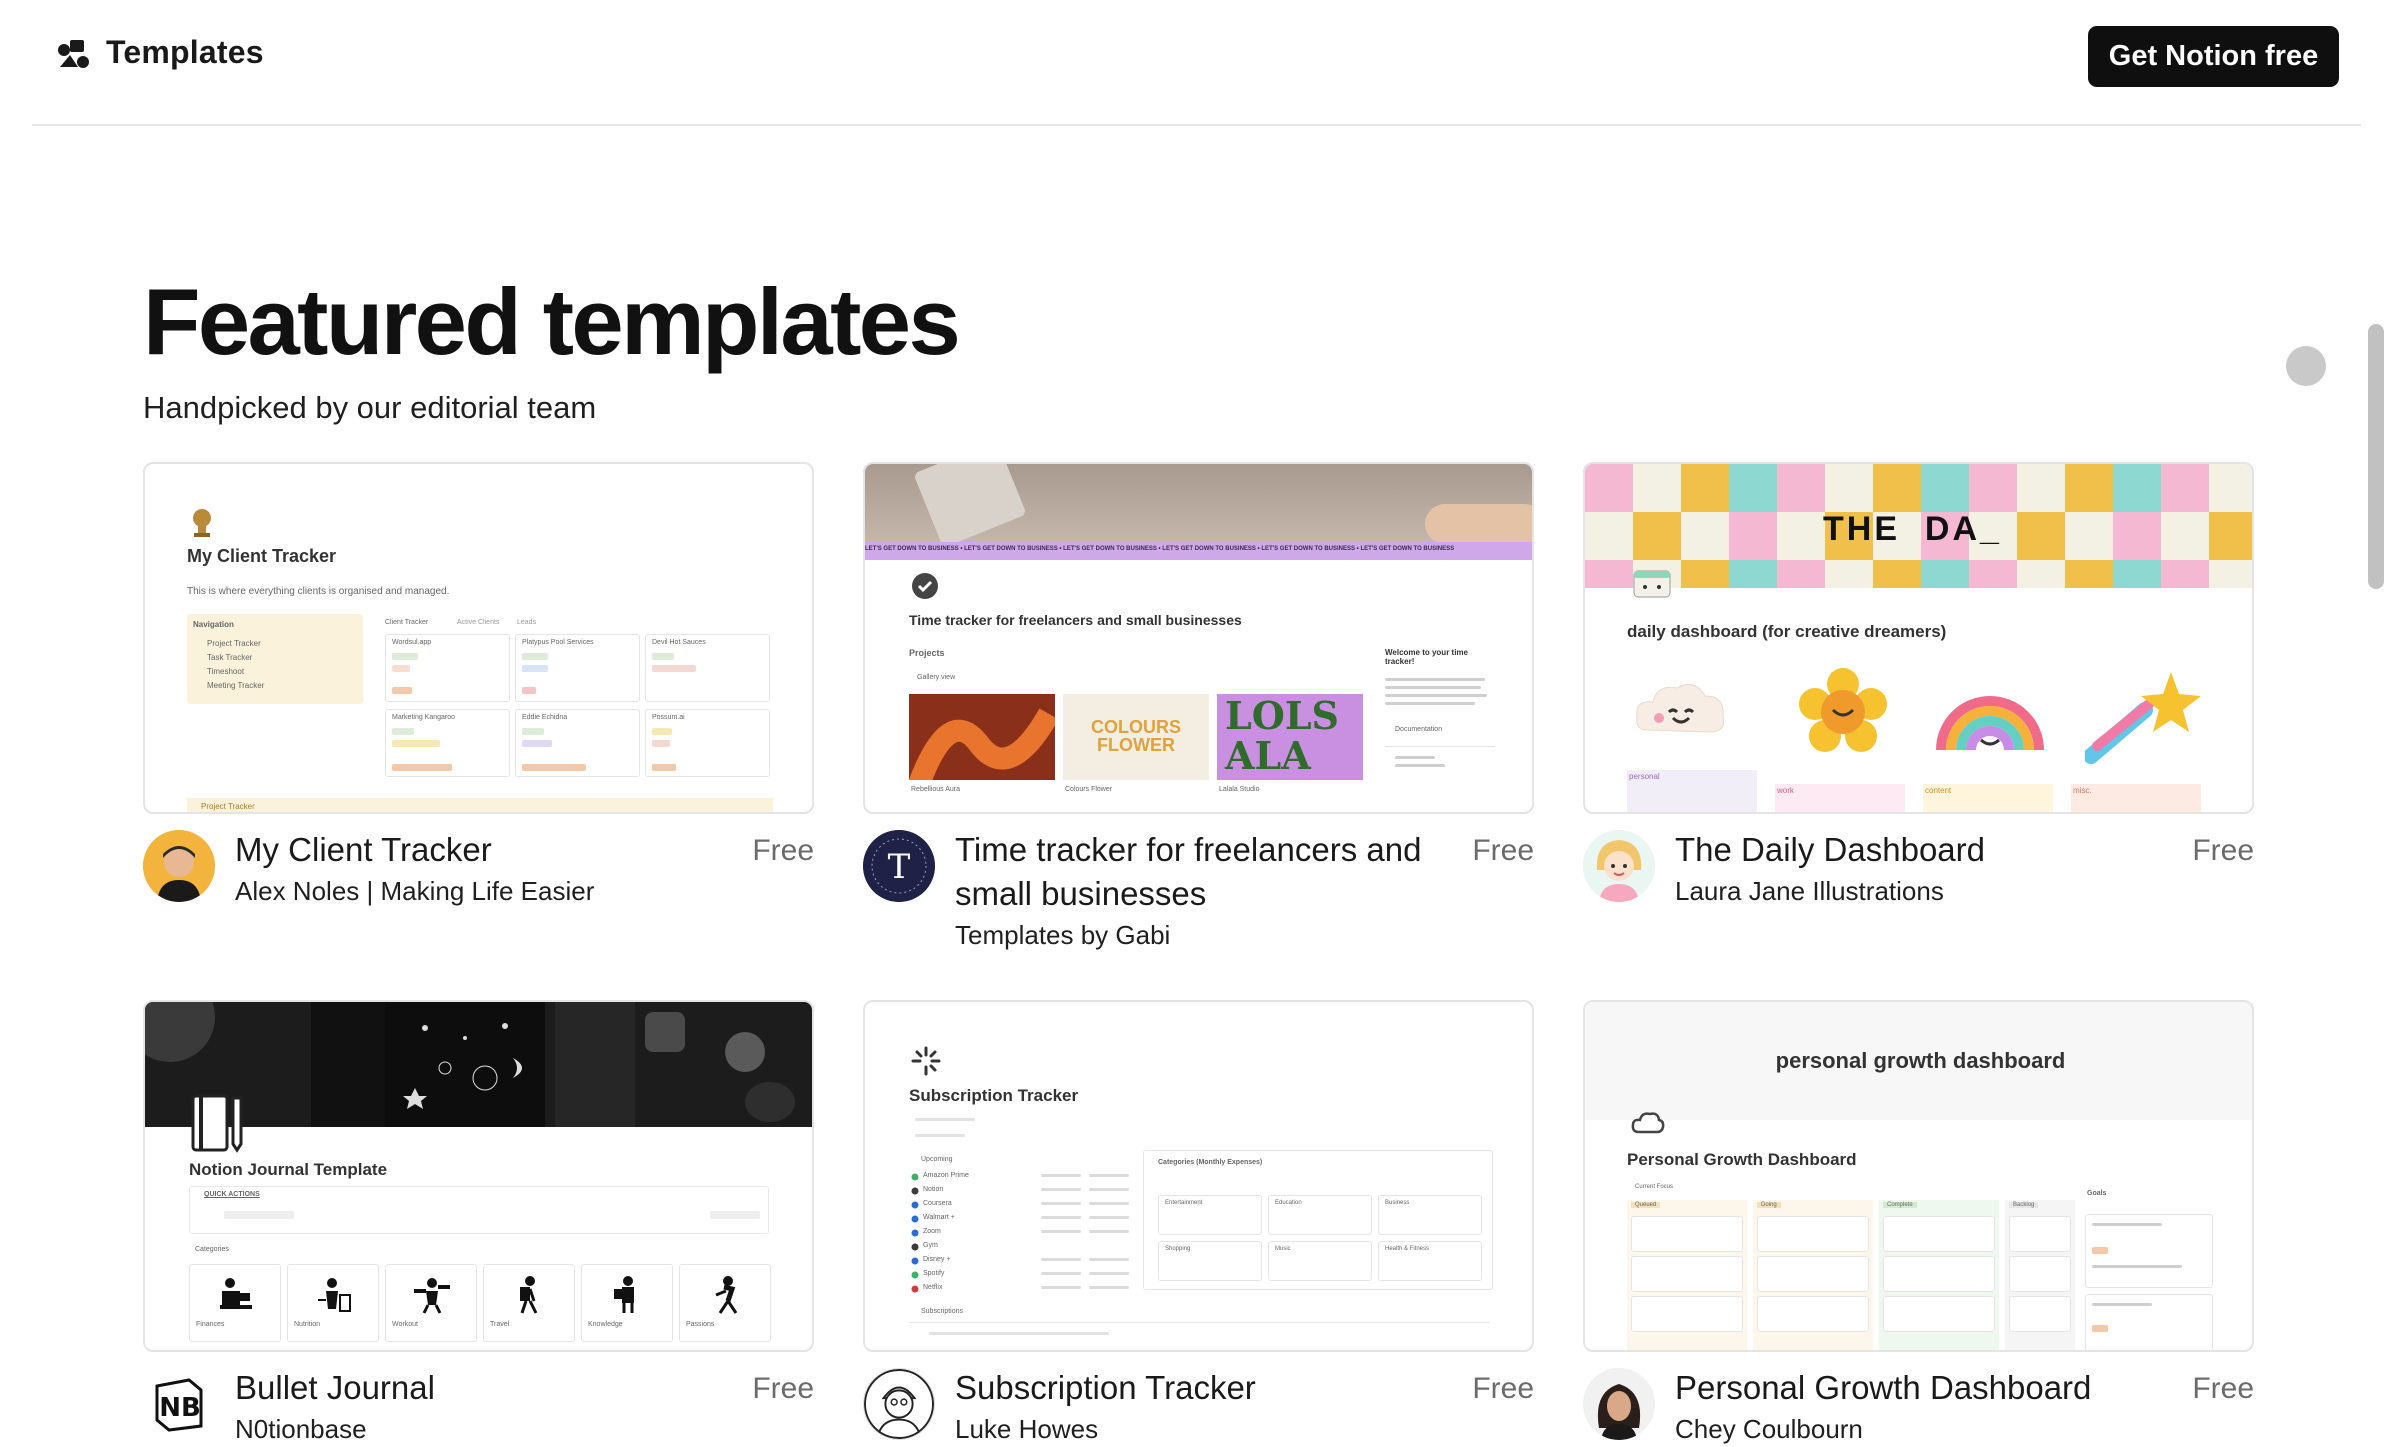 Image resolution: width=2388 pixels, height=1447 pixels. What do you see at coordinates (937, 1159) in the screenshot?
I see `preview-upcoming-label: Upcoming` at bounding box center [937, 1159].